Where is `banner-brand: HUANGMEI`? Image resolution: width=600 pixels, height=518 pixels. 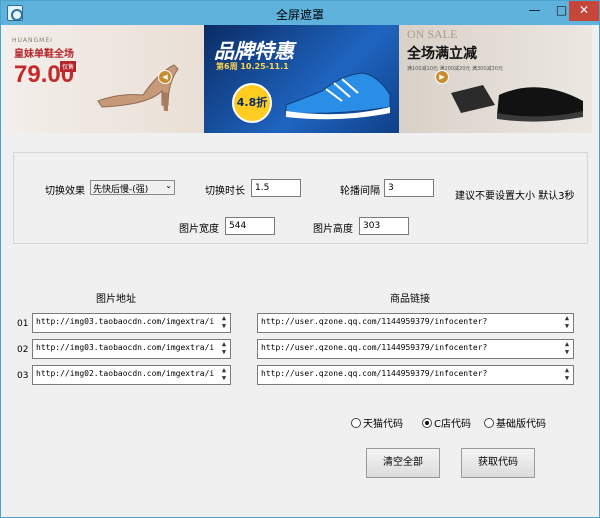
banner-brand: HUANGMEI is located at coordinates (32, 40).